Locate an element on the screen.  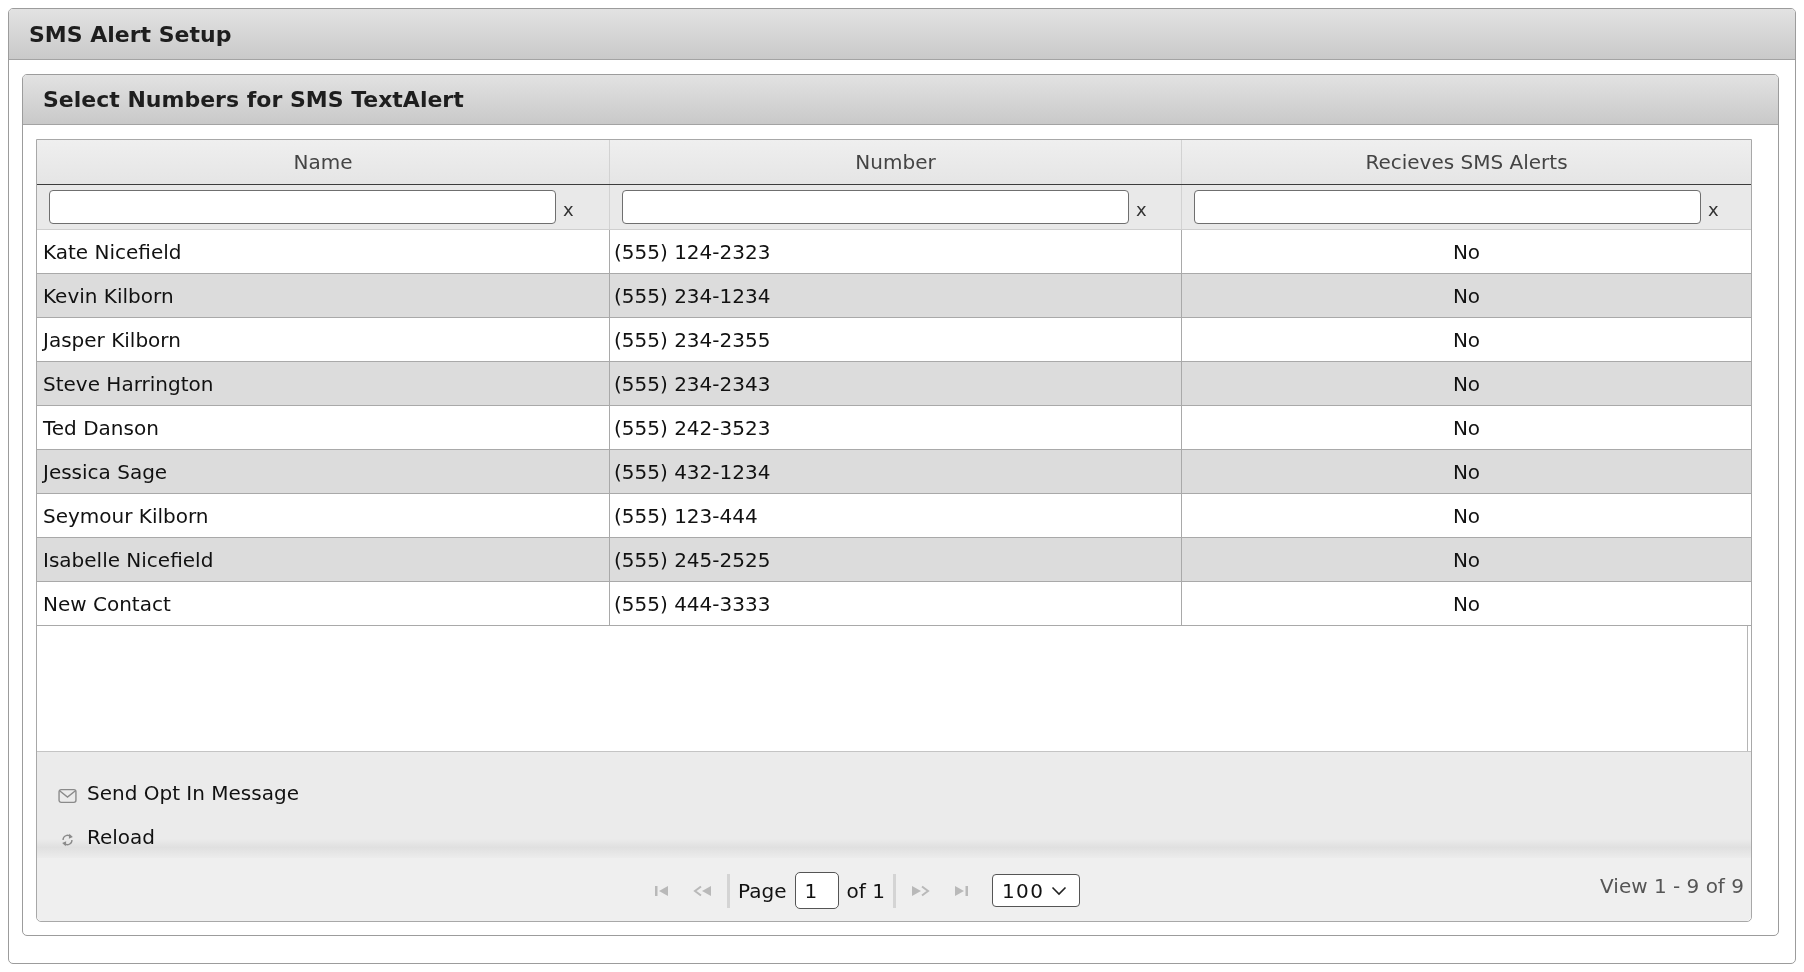
toolbar-button: Reload is located at coordinates (107, 837).